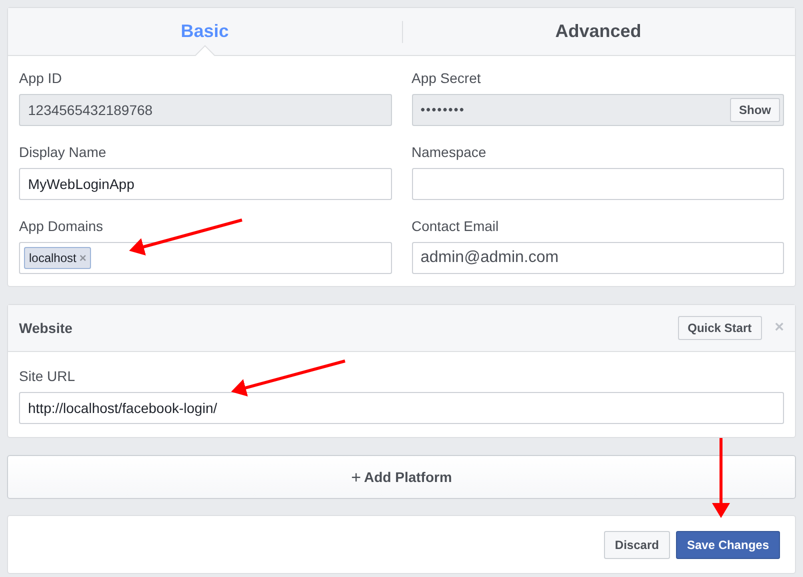 The width and height of the screenshot is (803, 577). What do you see at coordinates (401, 408) in the screenshot?
I see `site-url-field: http://localhost/facebook-login/` at bounding box center [401, 408].